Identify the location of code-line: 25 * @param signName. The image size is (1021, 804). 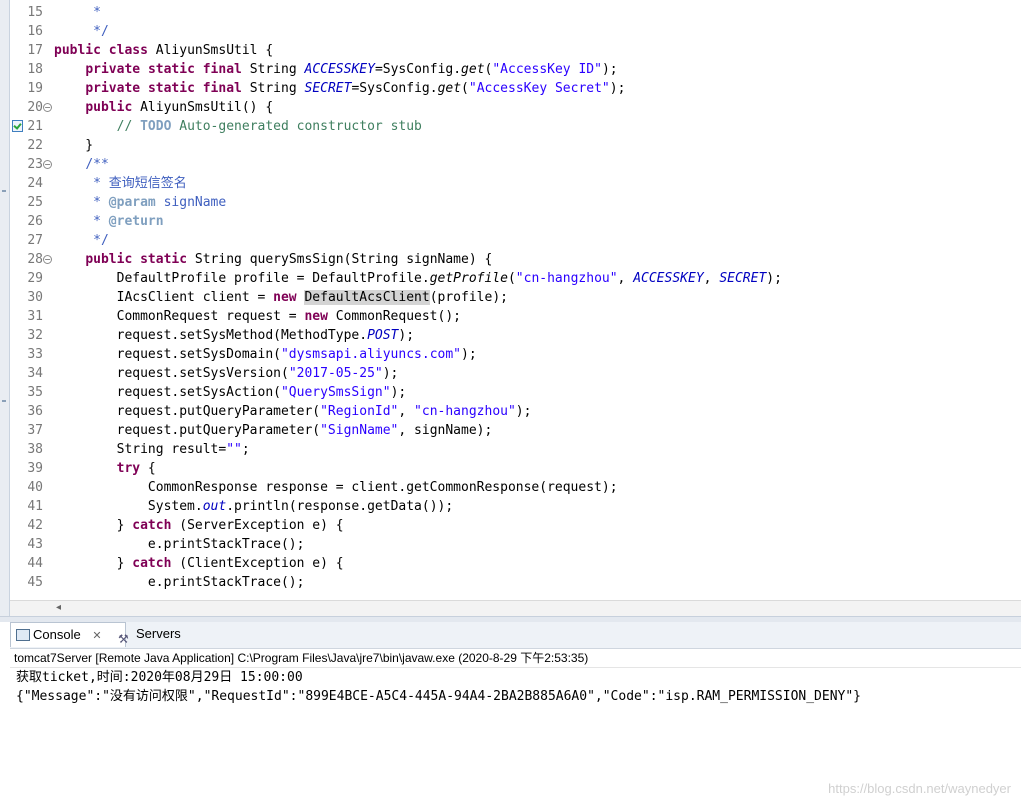
(515, 202).